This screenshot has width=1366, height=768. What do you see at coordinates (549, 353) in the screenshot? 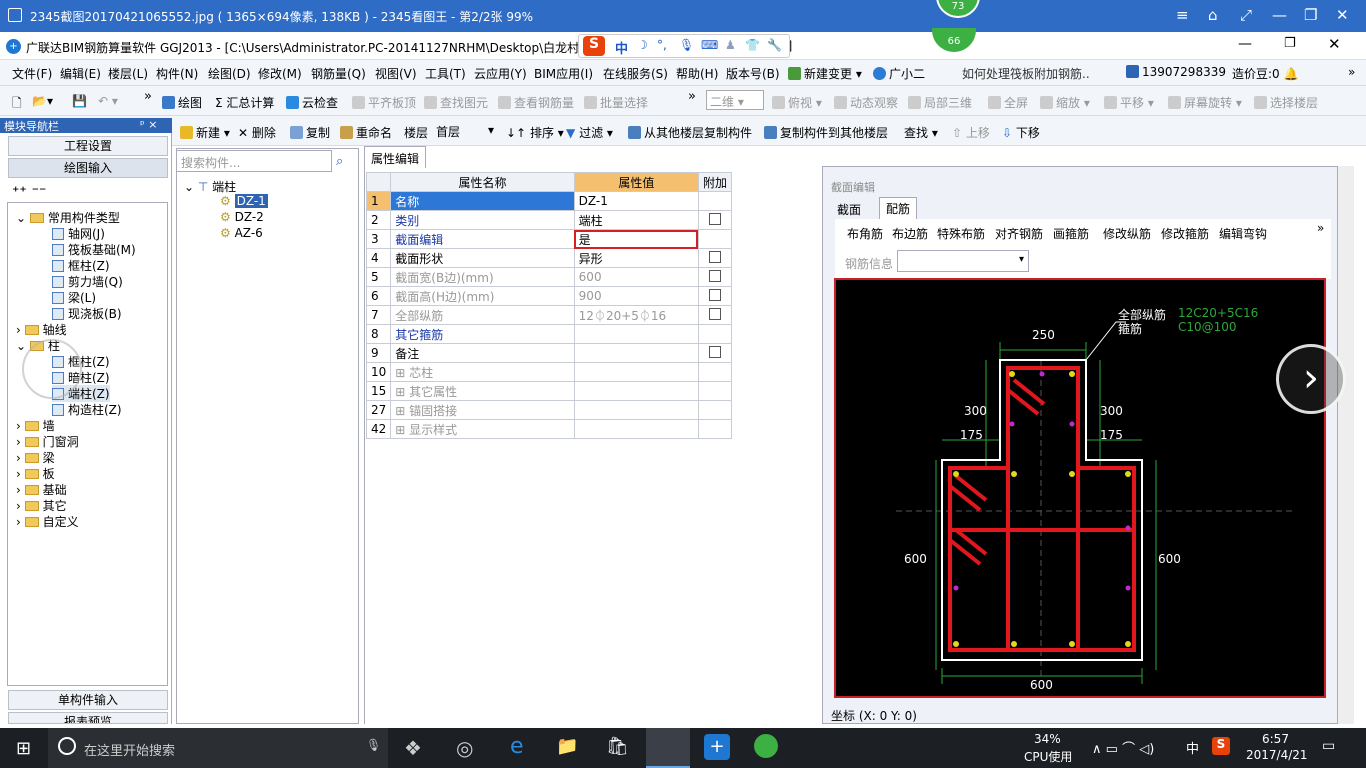
I see `table-row: 9 备注` at bounding box center [549, 353].